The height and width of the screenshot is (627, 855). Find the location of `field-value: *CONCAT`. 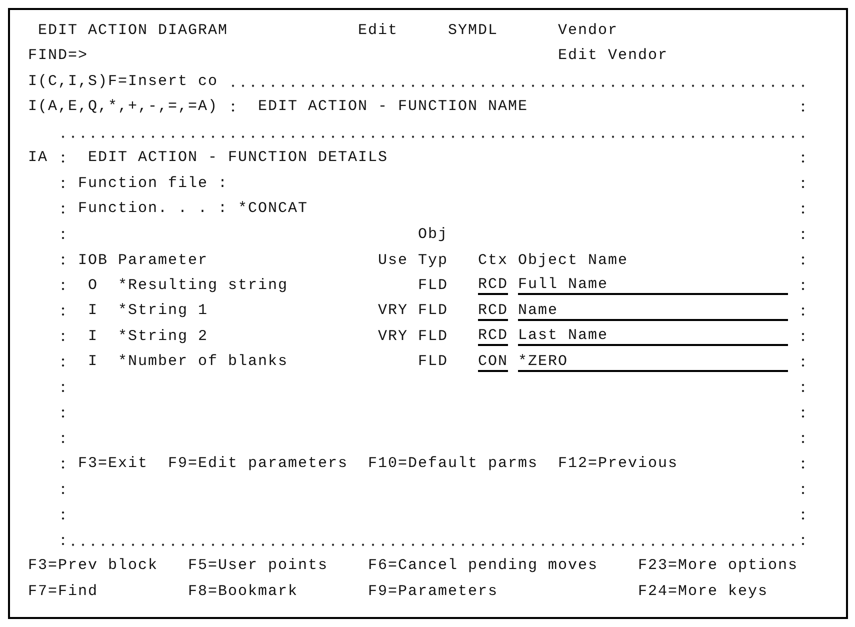

field-value: *CONCAT is located at coordinates (273, 209).